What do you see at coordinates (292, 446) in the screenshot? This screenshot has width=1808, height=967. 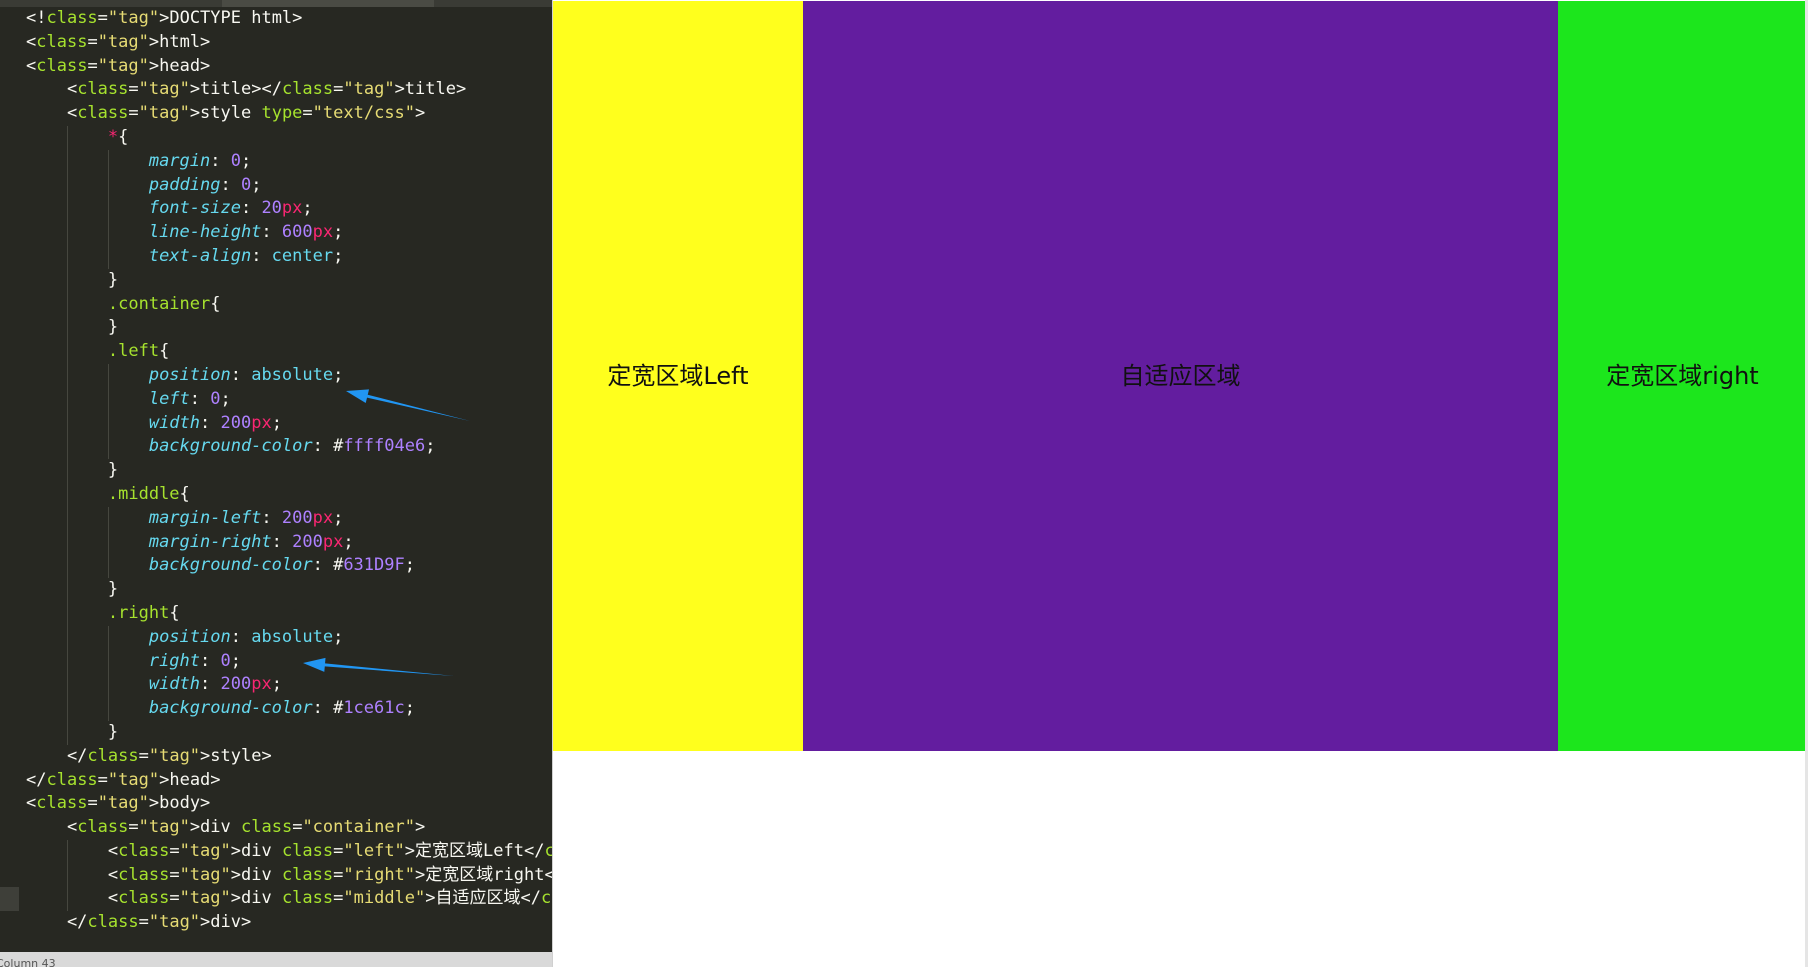 I see `code-text: background-color: #ffff04e6;` at bounding box center [292, 446].